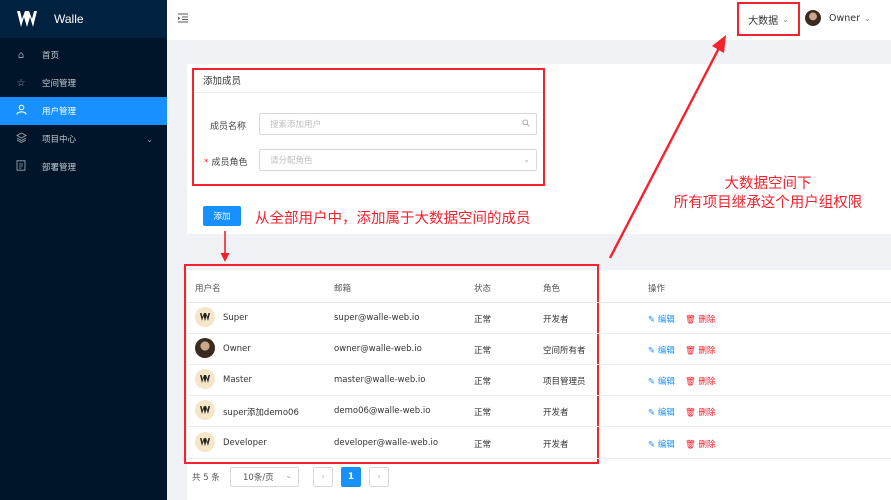  What do you see at coordinates (226, 161) in the screenshot?
I see `member-role-label: * 成员角色` at bounding box center [226, 161].